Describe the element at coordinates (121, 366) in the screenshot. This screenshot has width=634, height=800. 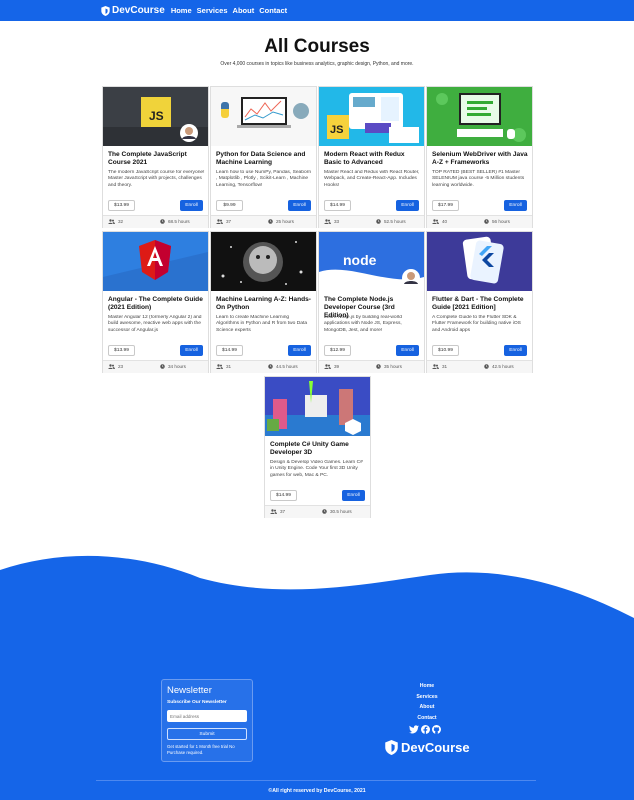
I see `student-count-value: 23` at that location.